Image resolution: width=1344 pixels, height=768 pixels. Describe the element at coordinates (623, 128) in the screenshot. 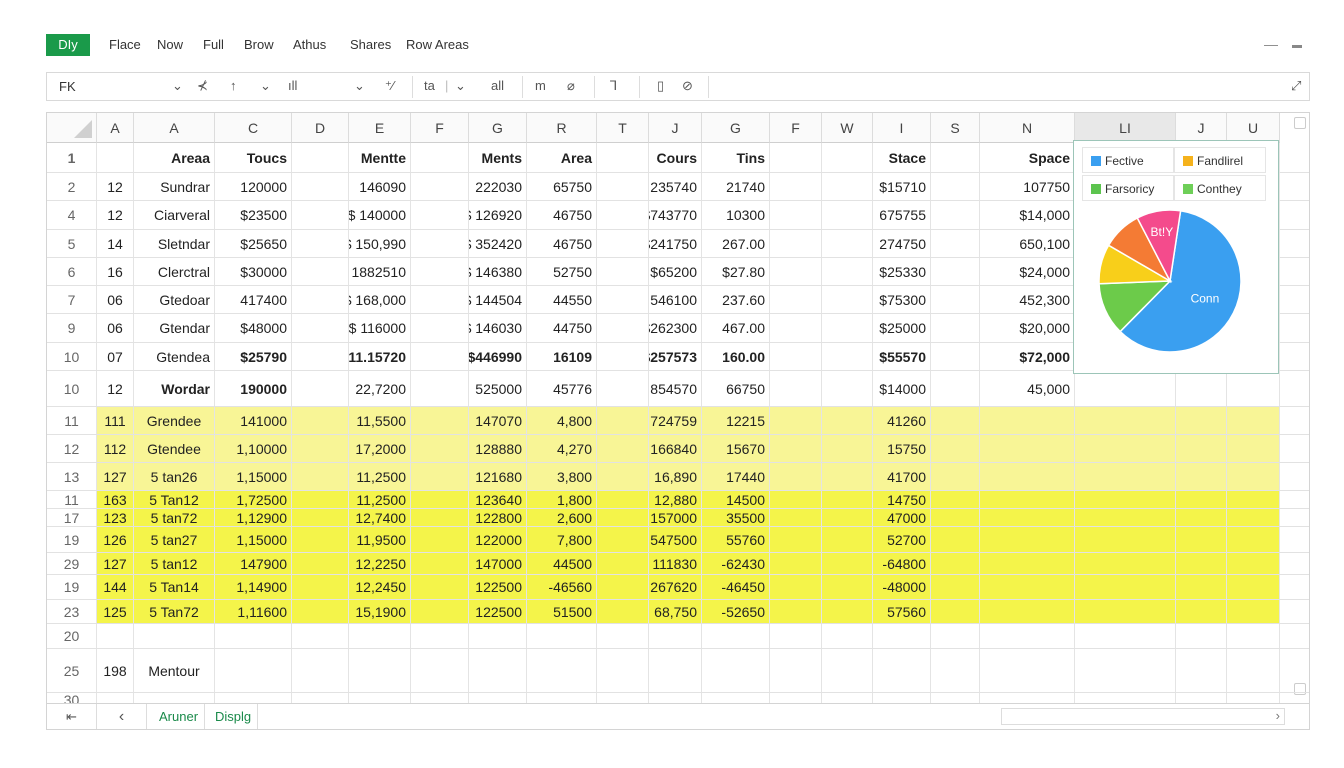

I see `column-header: T` at that location.